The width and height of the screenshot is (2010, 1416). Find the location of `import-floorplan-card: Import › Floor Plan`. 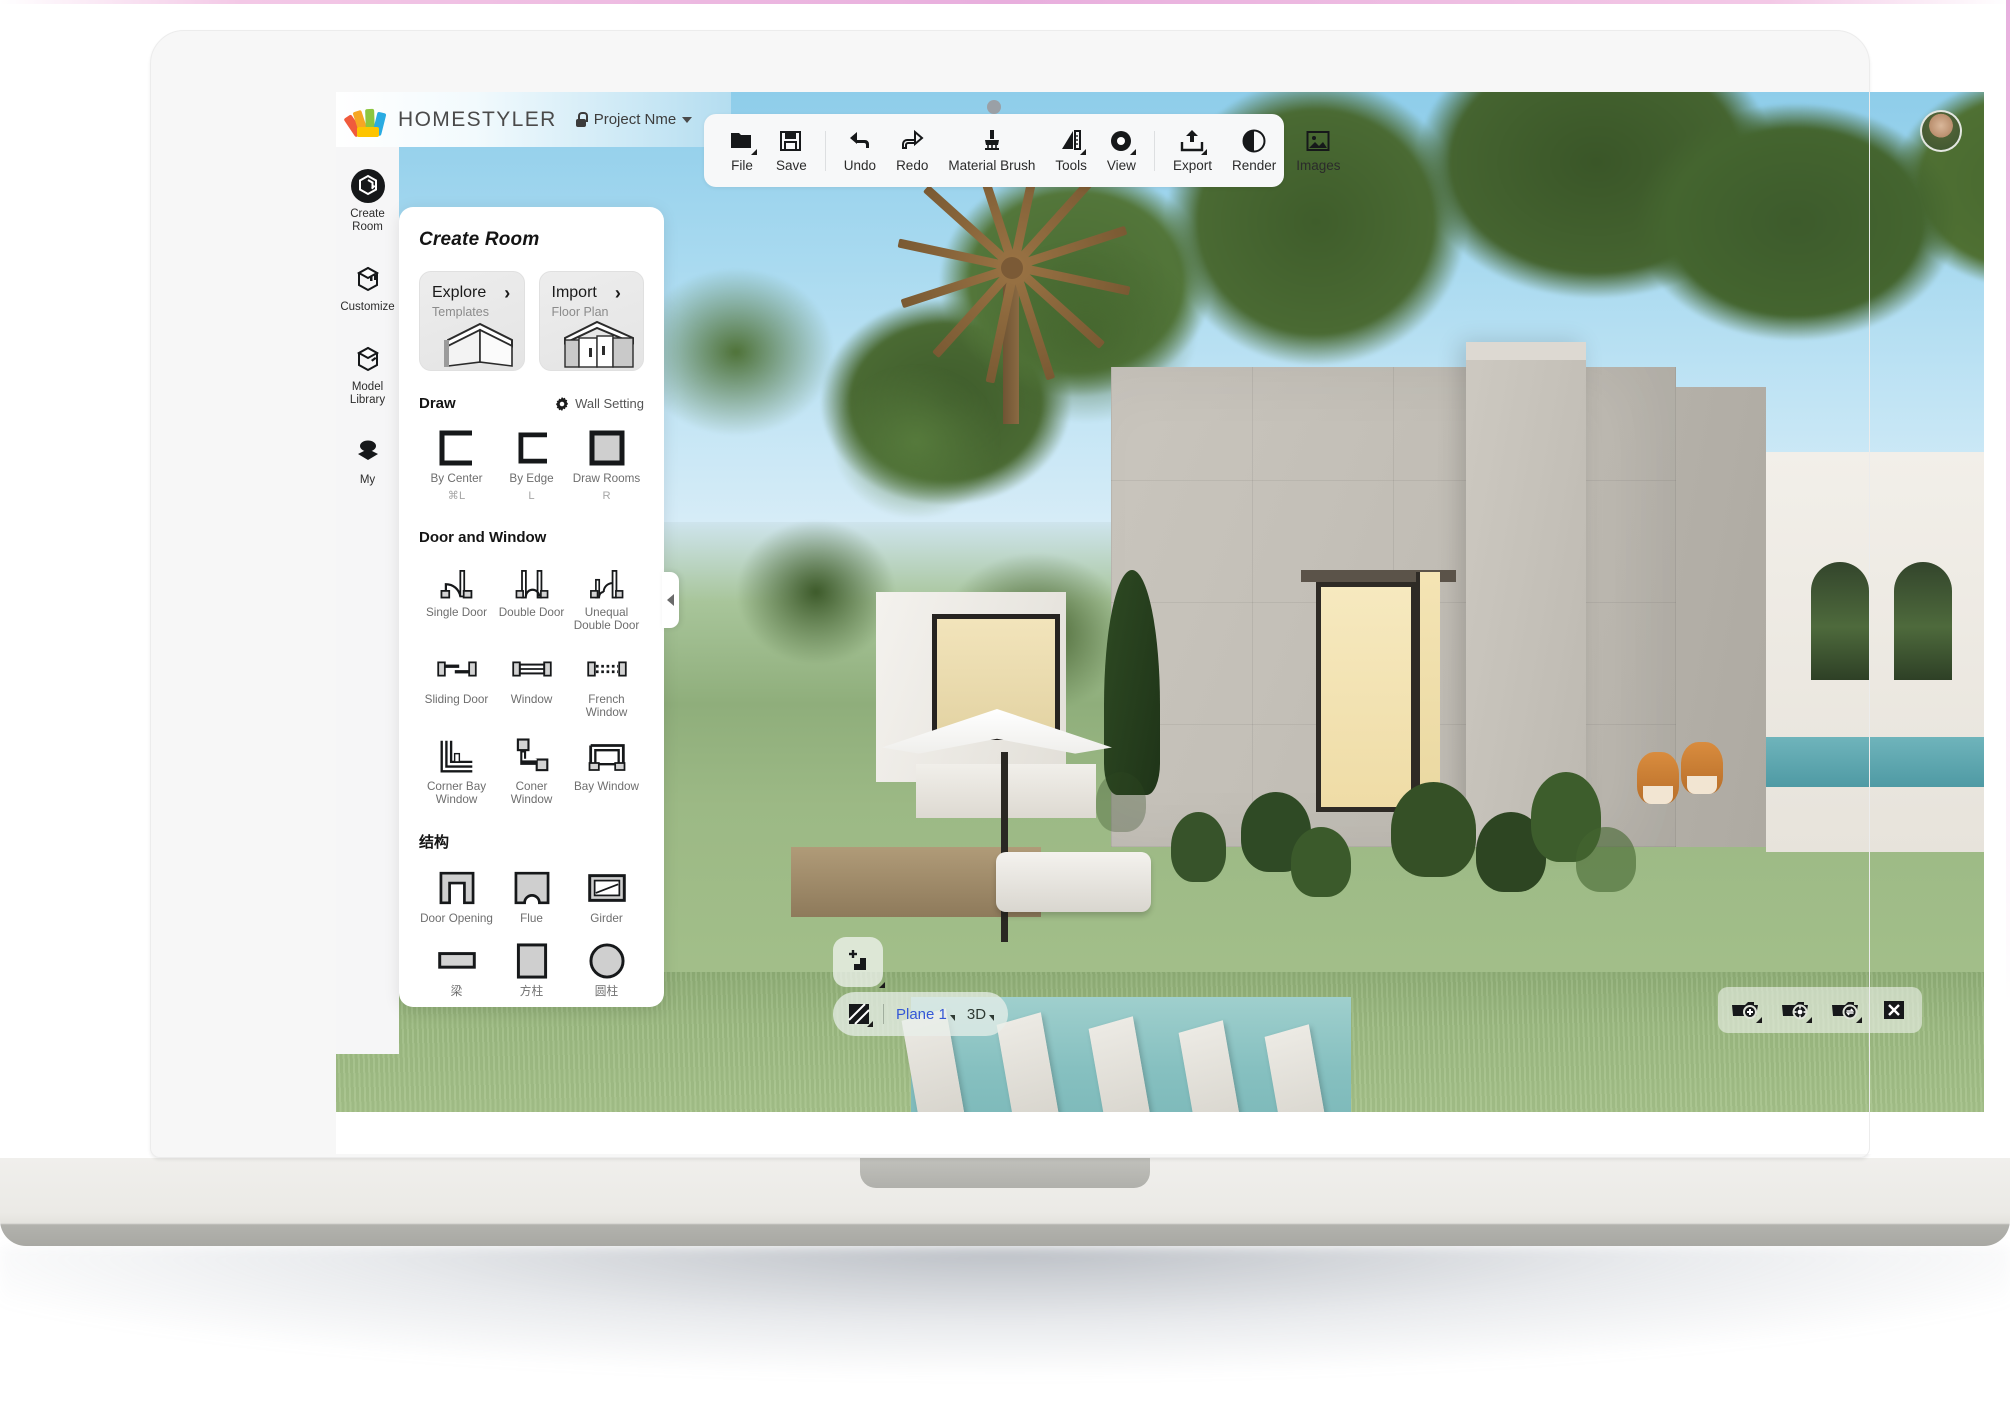

import-floorplan-card: Import › Floor Plan is located at coordinates (591, 321).